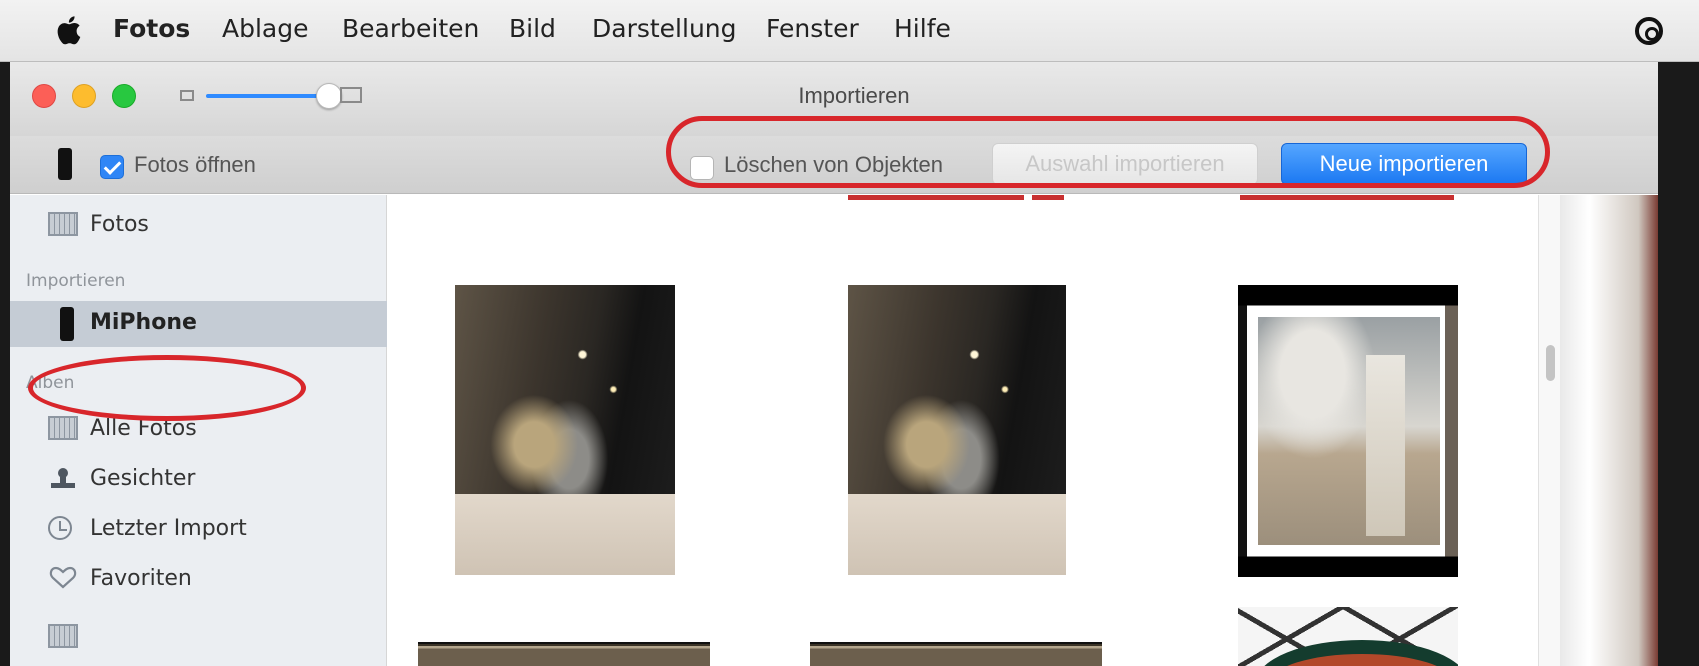 The width and height of the screenshot is (1699, 666). I want to click on sidebar-header-import: Importieren, so click(76, 281).